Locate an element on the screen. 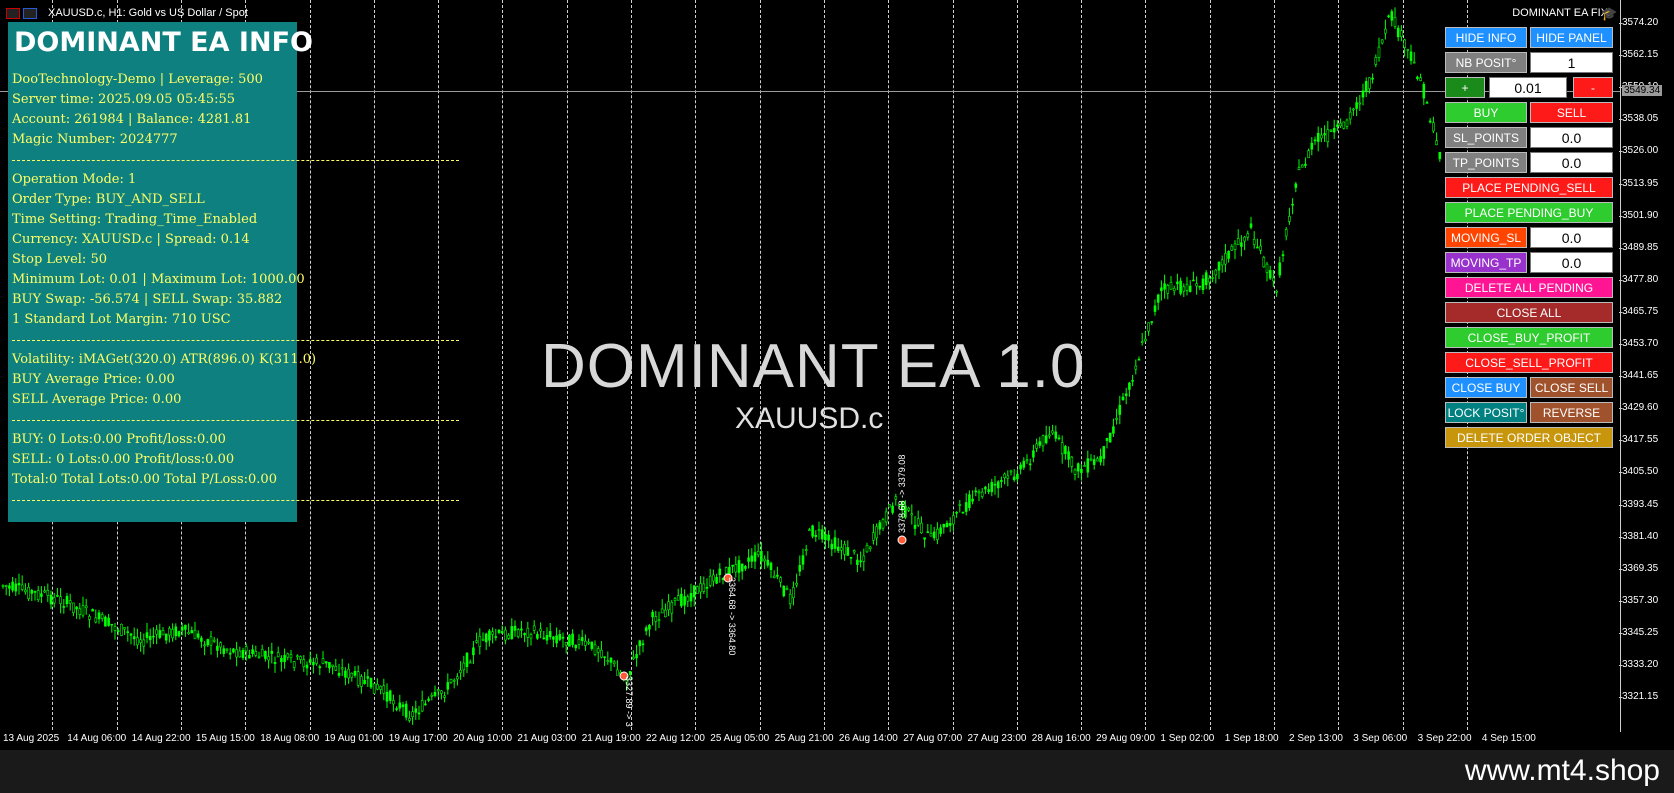  close-buy-profit-button: CLOSE_BUY_PROFIT is located at coordinates (1529, 337).